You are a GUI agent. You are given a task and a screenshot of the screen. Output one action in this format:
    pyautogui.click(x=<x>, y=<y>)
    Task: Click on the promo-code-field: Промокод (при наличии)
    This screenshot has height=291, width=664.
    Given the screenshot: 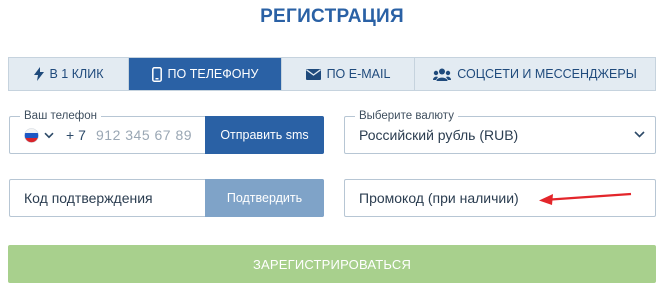 What is the action you would take?
    pyautogui.click(x=500, y=198)
    